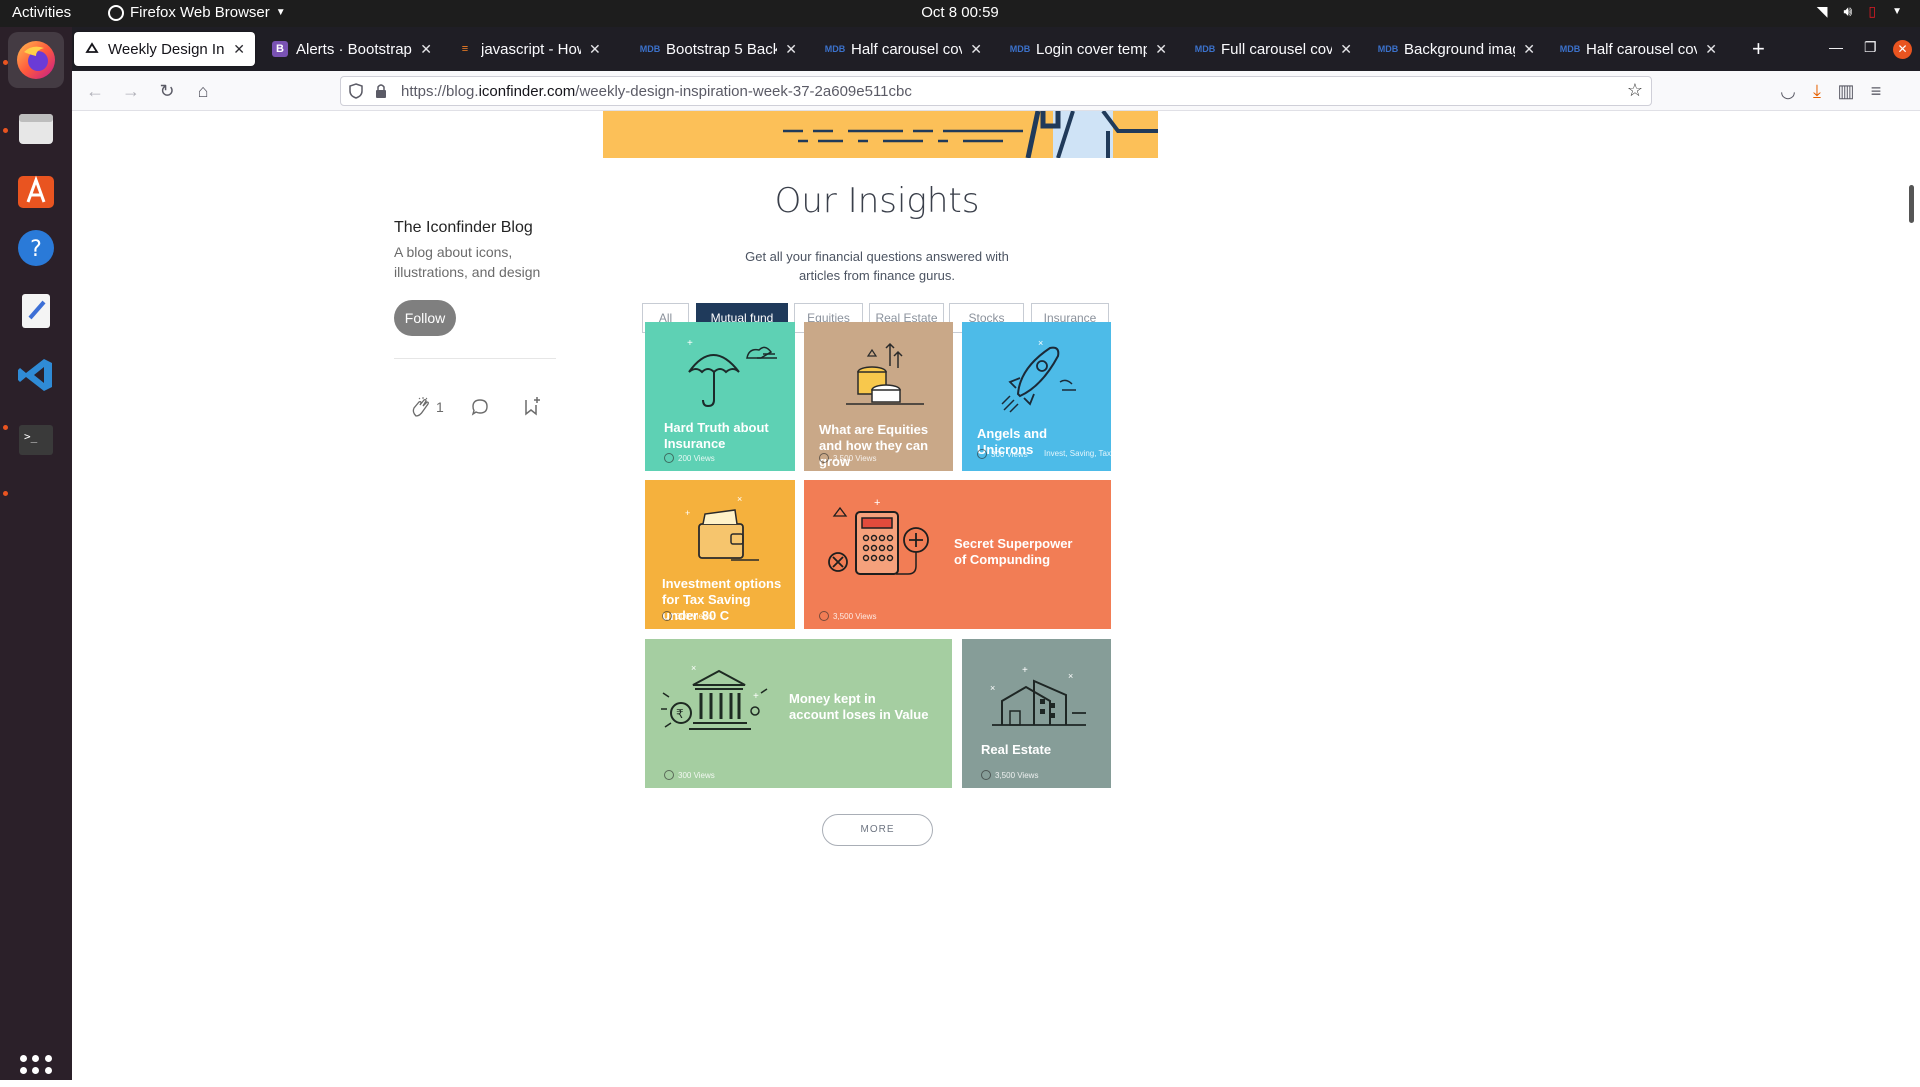 Image resolution: width=1920 pixels, height=1087 pixels. Describe the element at coordinates (1038, 375) in the screenshot. I see `rocket-icon: ×` at that location.